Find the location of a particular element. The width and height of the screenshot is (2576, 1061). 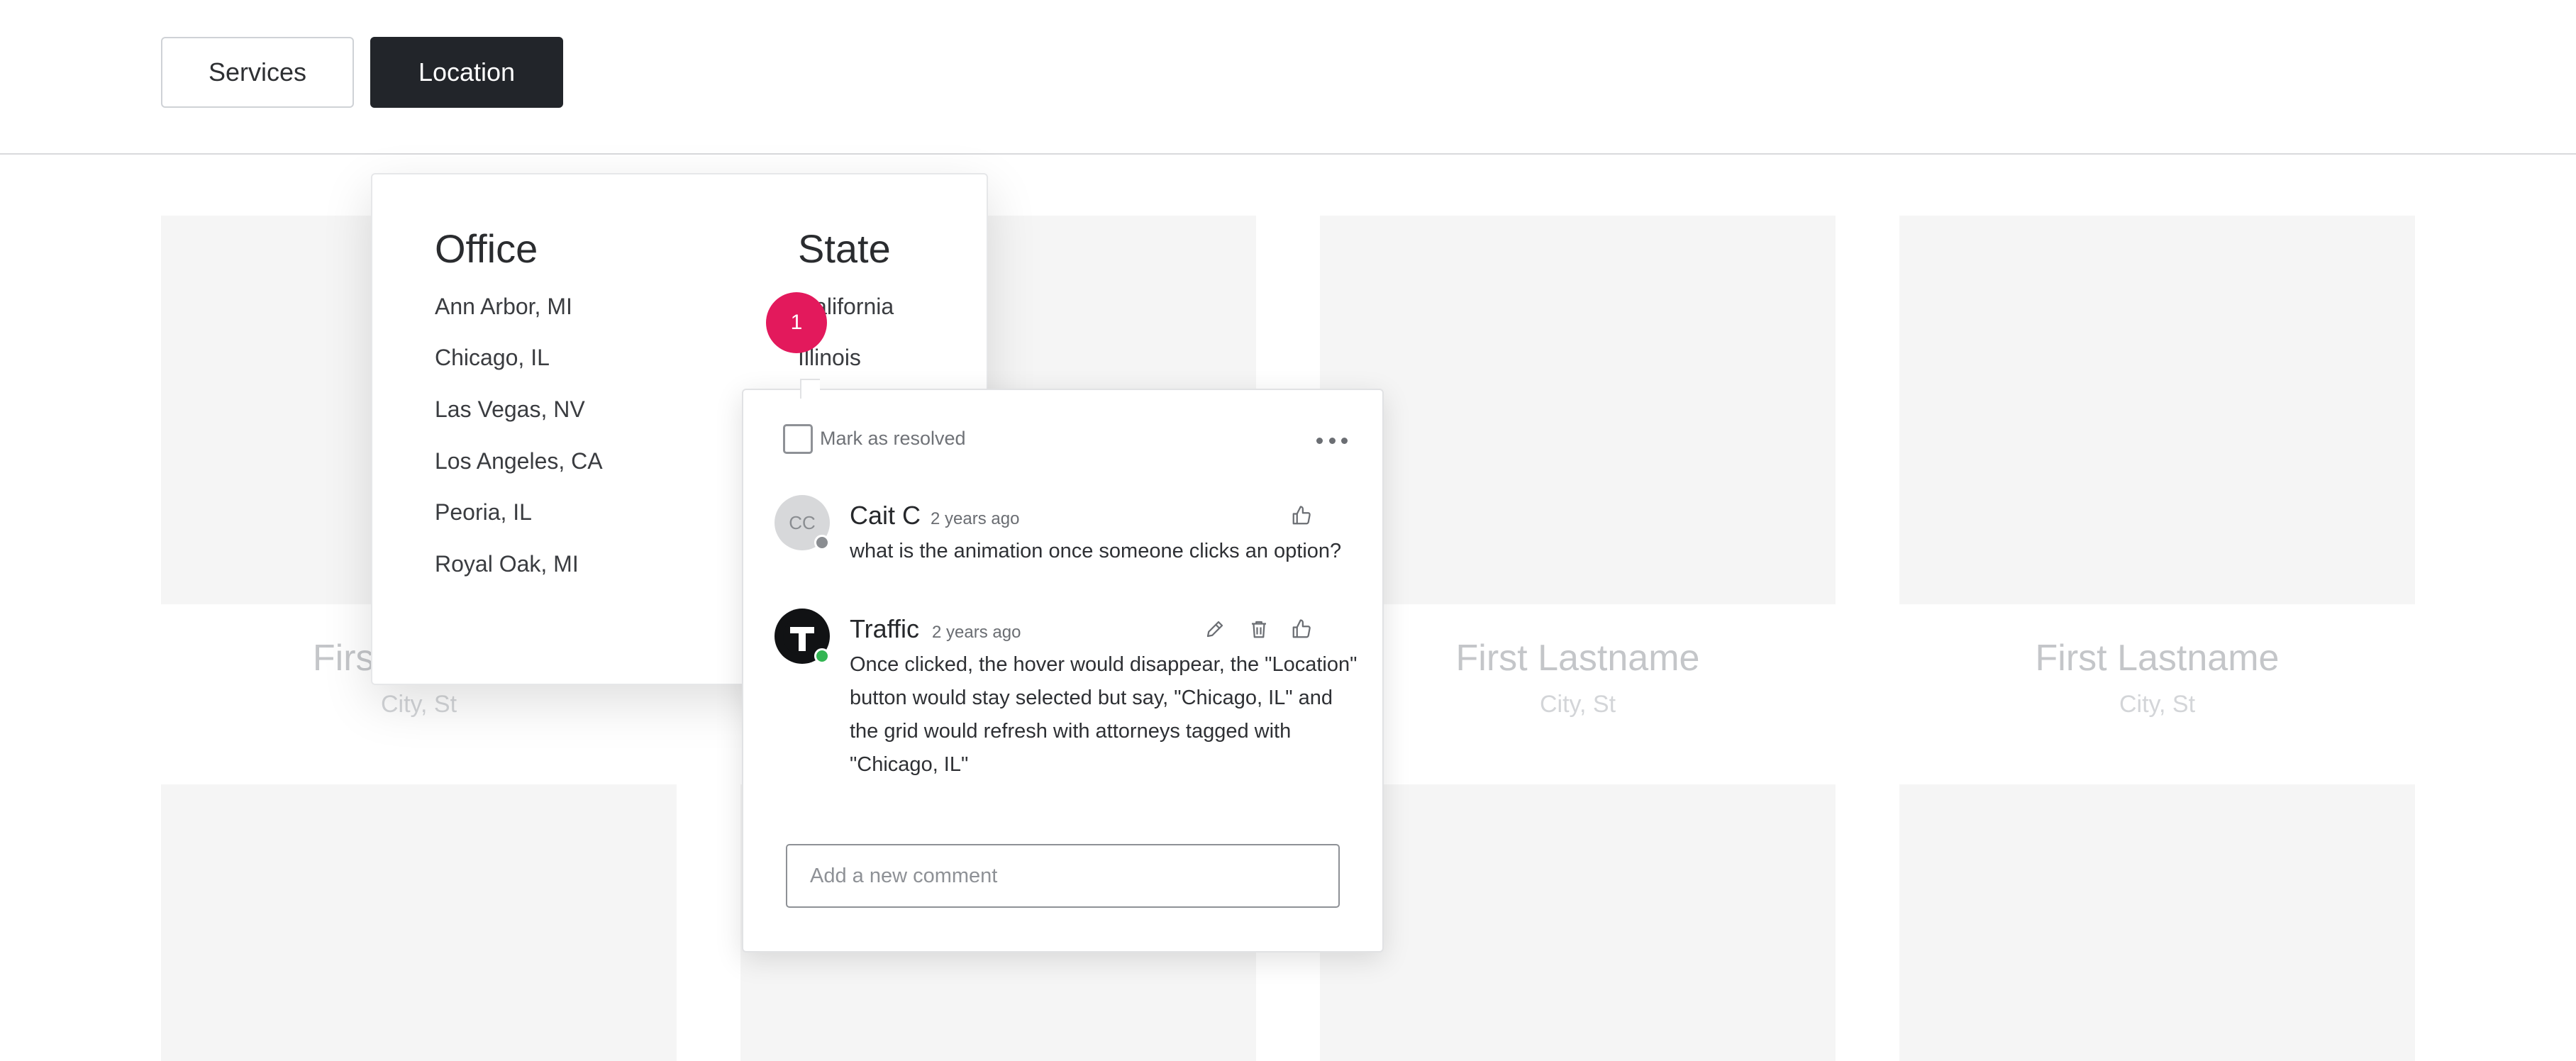

mark-resolved-checkbox is located at coordinates (798, 439).